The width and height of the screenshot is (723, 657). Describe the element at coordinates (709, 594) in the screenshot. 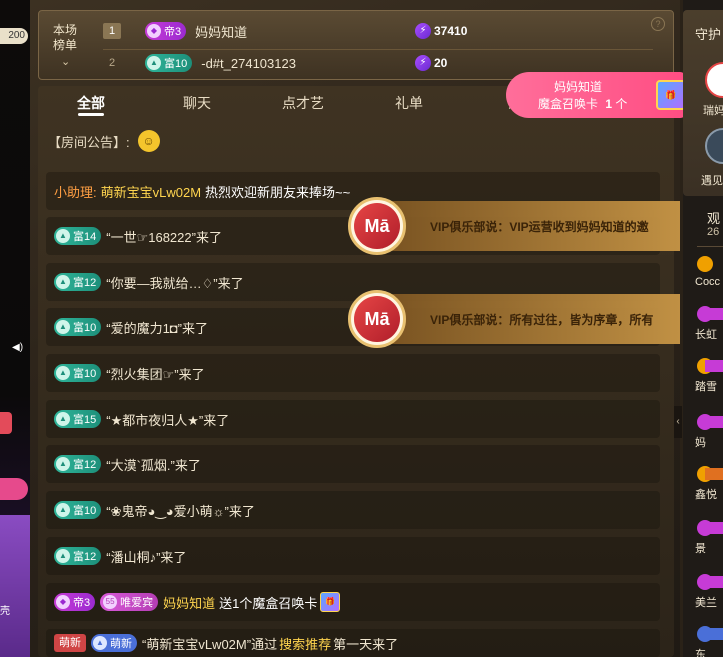

I see `viewer-item: 美兰` at that location.